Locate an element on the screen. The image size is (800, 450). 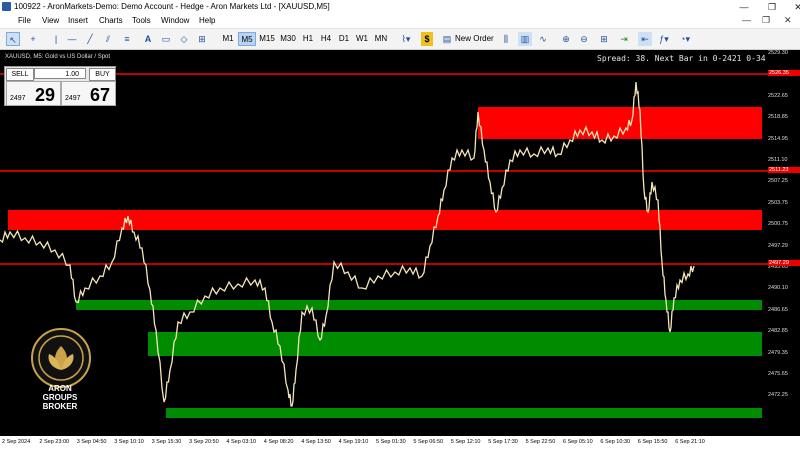
ask-price-box: 2497 67 is located at coordinates (88, 93).